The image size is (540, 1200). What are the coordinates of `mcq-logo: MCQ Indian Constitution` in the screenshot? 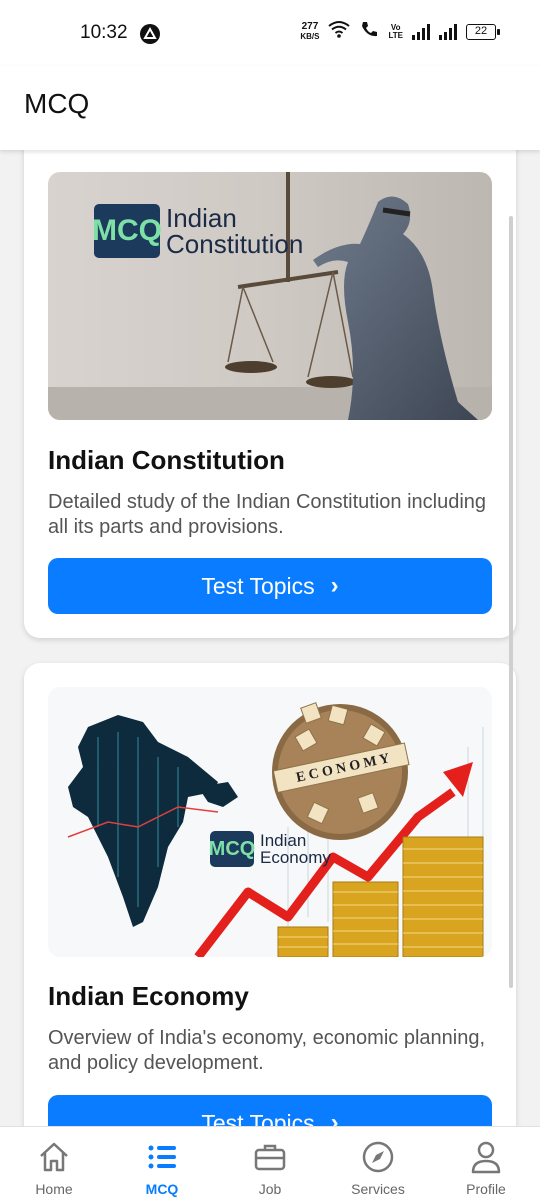 It's located at (197, 231).